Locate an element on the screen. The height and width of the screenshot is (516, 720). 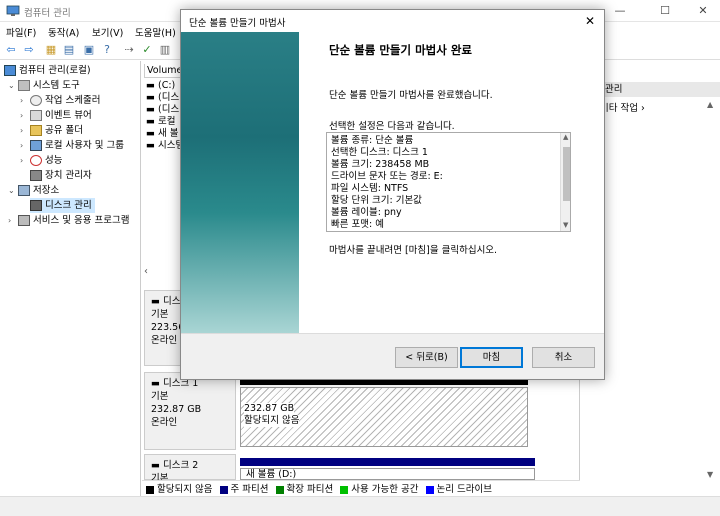
users-icon is located at coordinates (36, 145).